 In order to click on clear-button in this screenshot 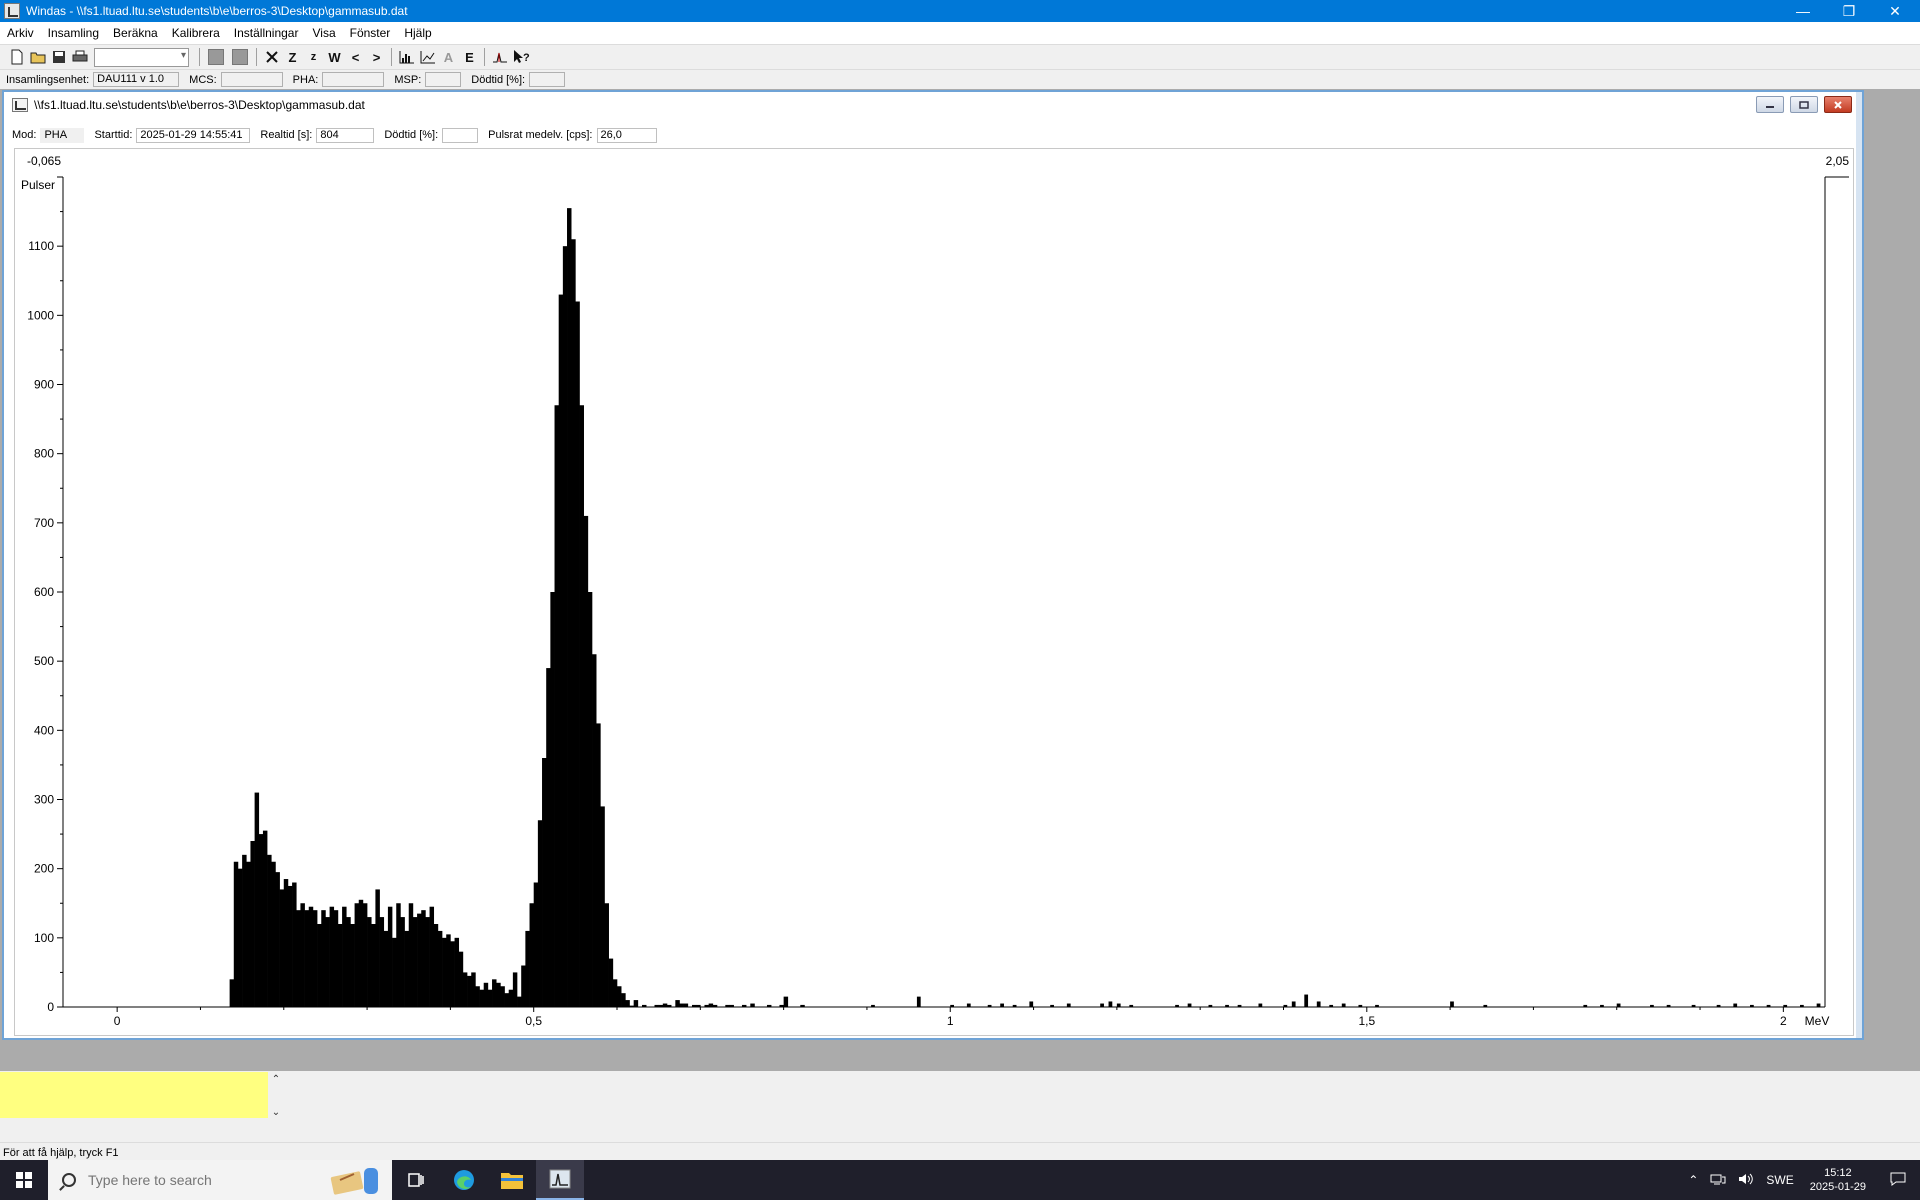, I will do `click(271, 57)`.